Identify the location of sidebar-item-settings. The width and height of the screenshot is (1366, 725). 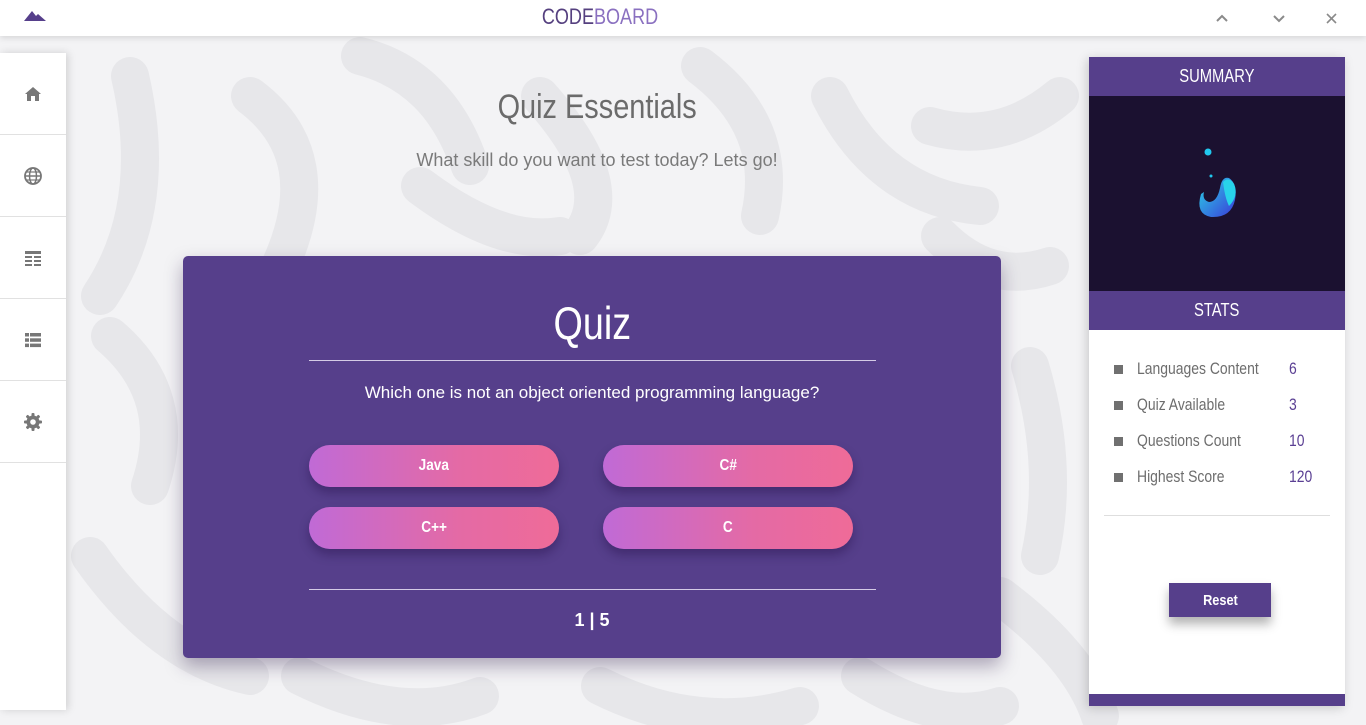
(33, 422).